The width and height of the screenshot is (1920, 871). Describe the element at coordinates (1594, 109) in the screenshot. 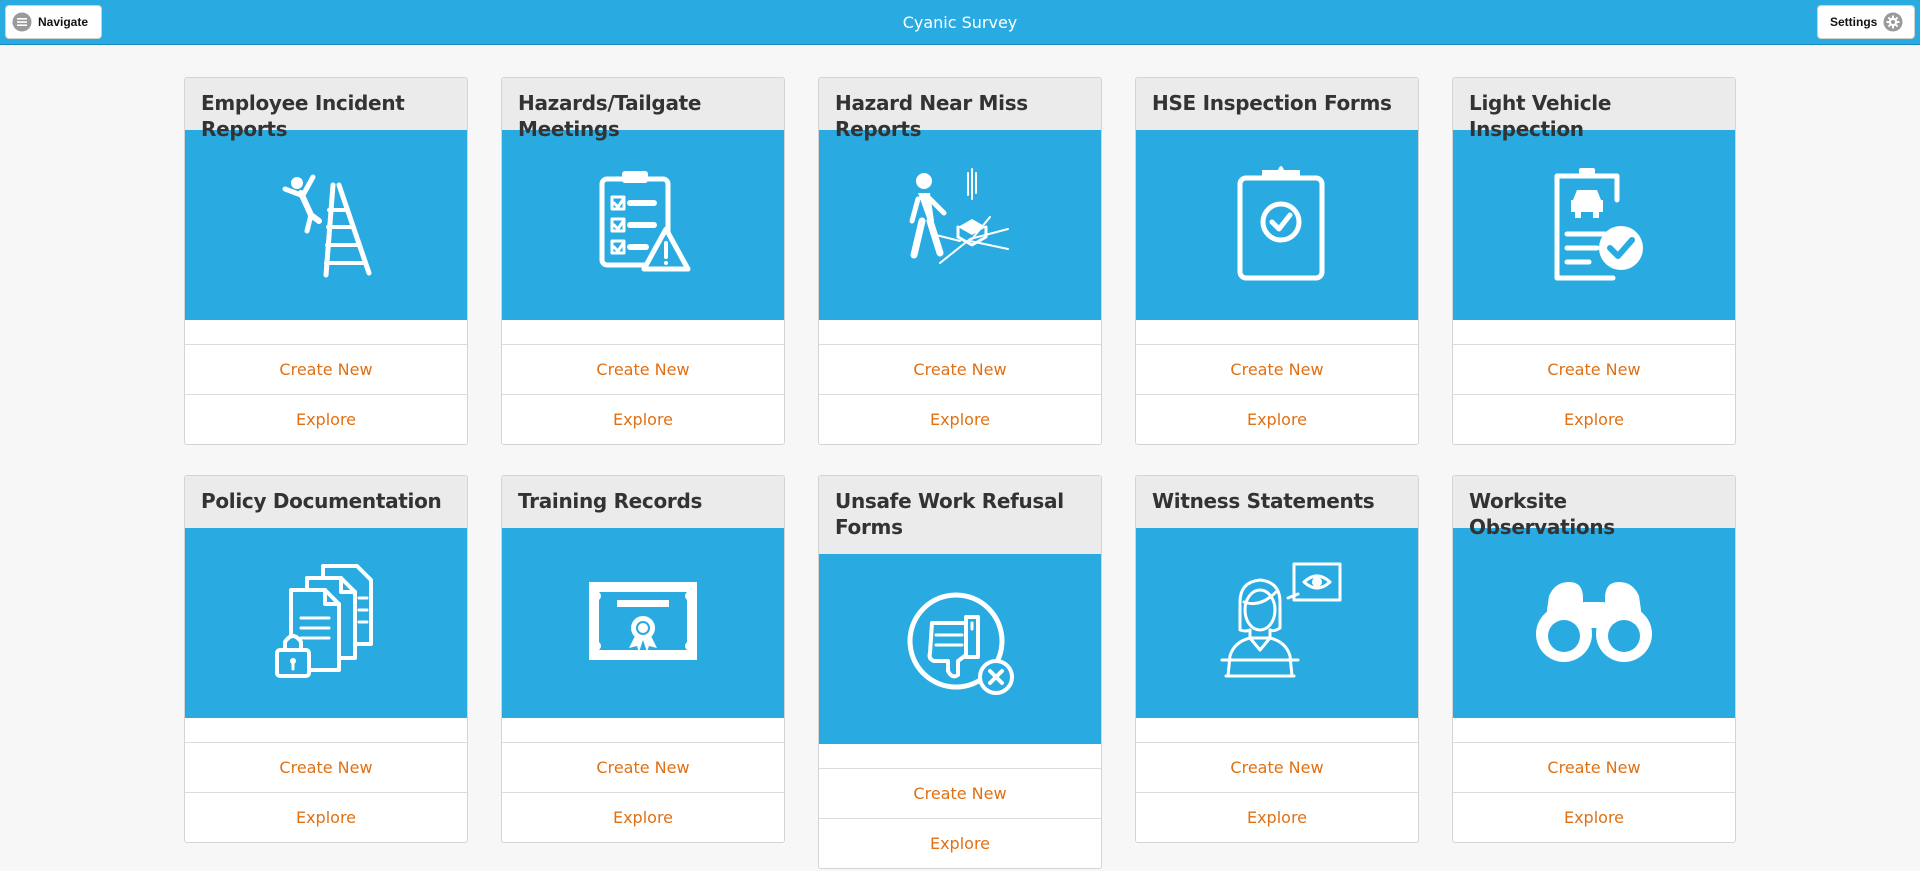

I see `card-title: Light Vehicle Inspection` at that location.